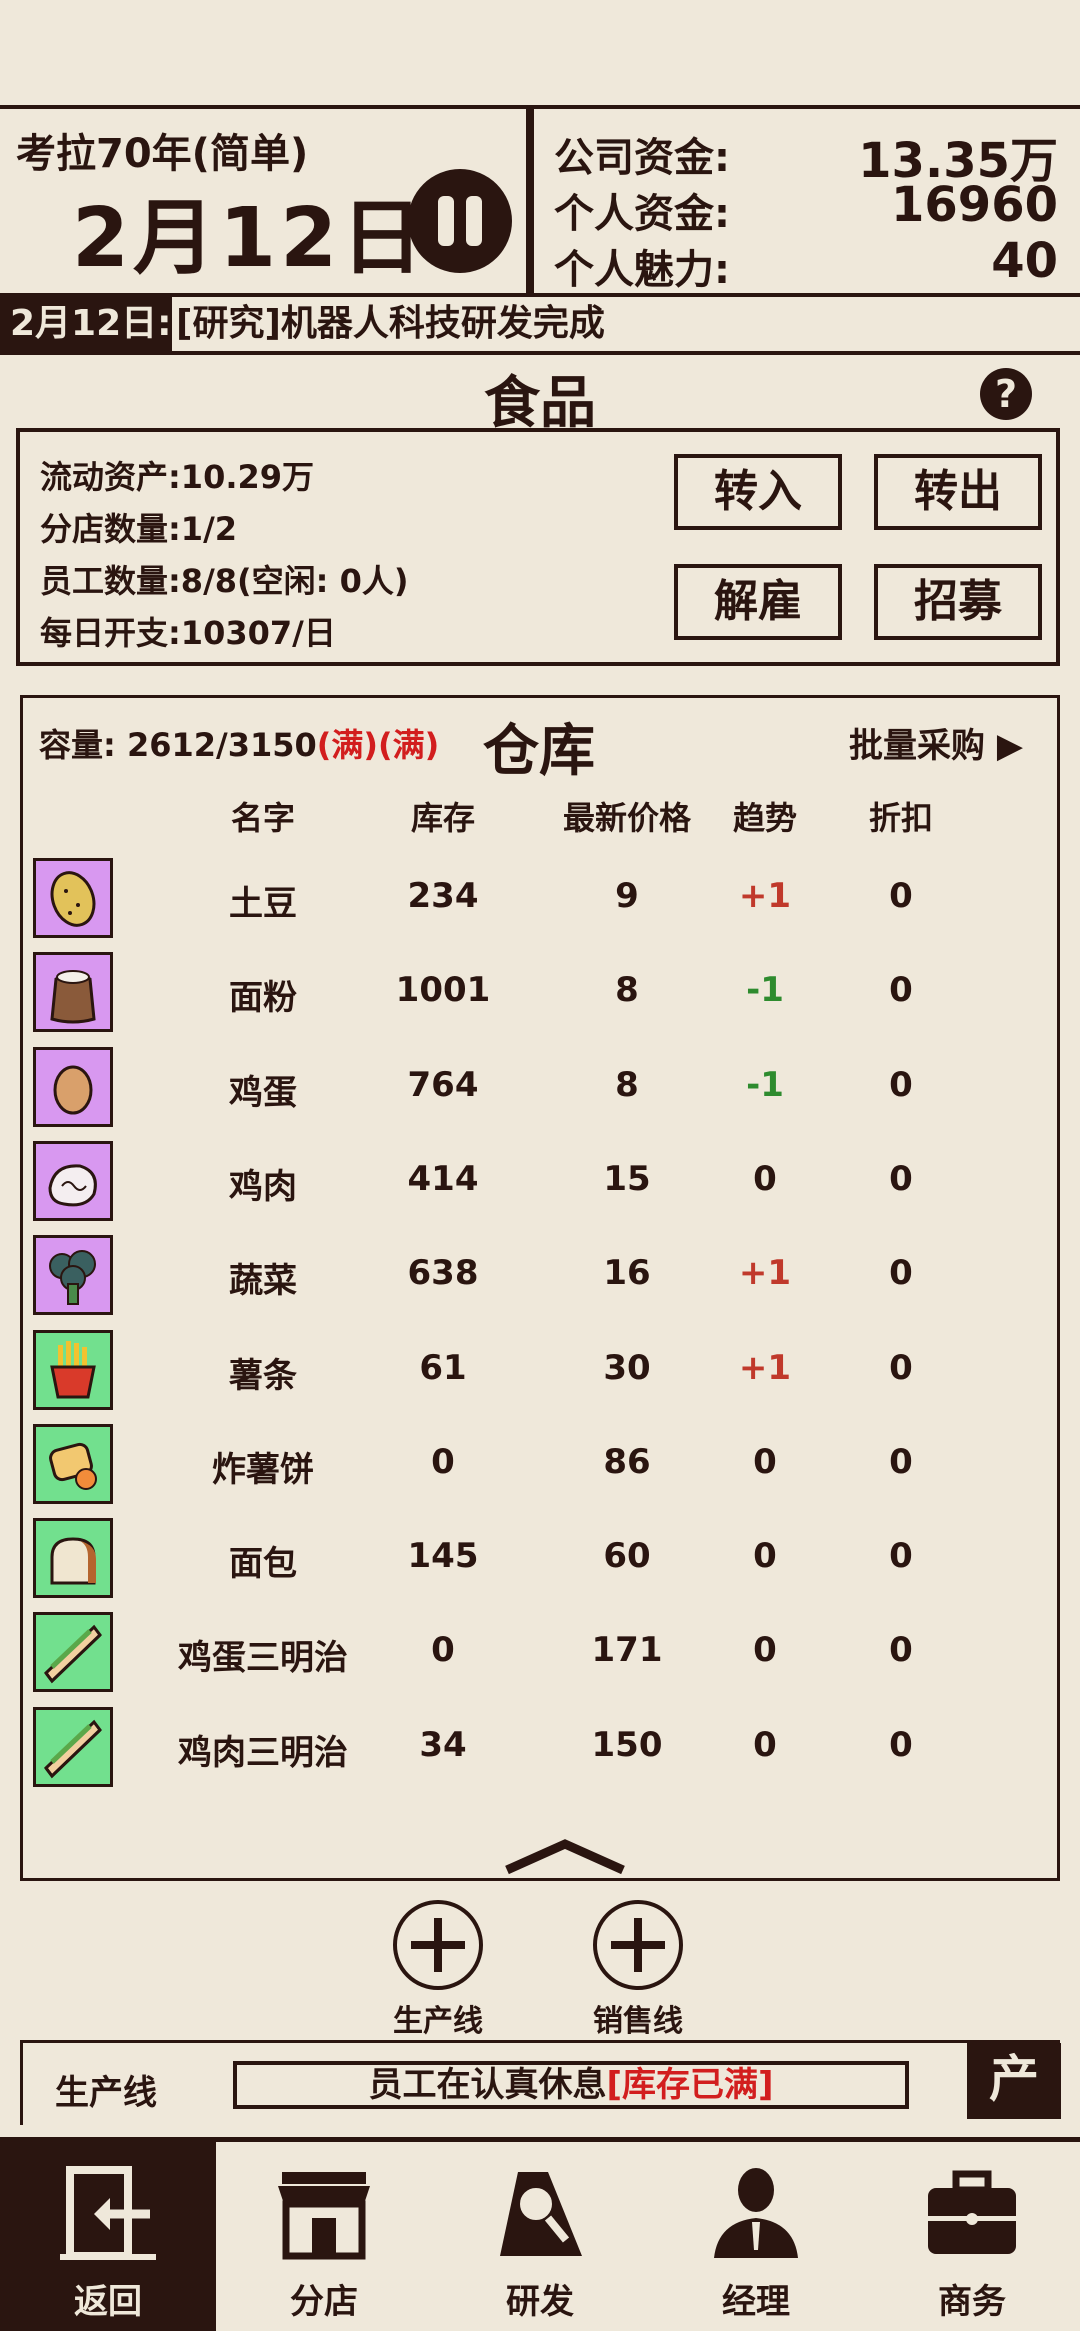 The width and height of the screenshot is (1080, 2331). I want to click on bread-icon, so click(73, 1558).